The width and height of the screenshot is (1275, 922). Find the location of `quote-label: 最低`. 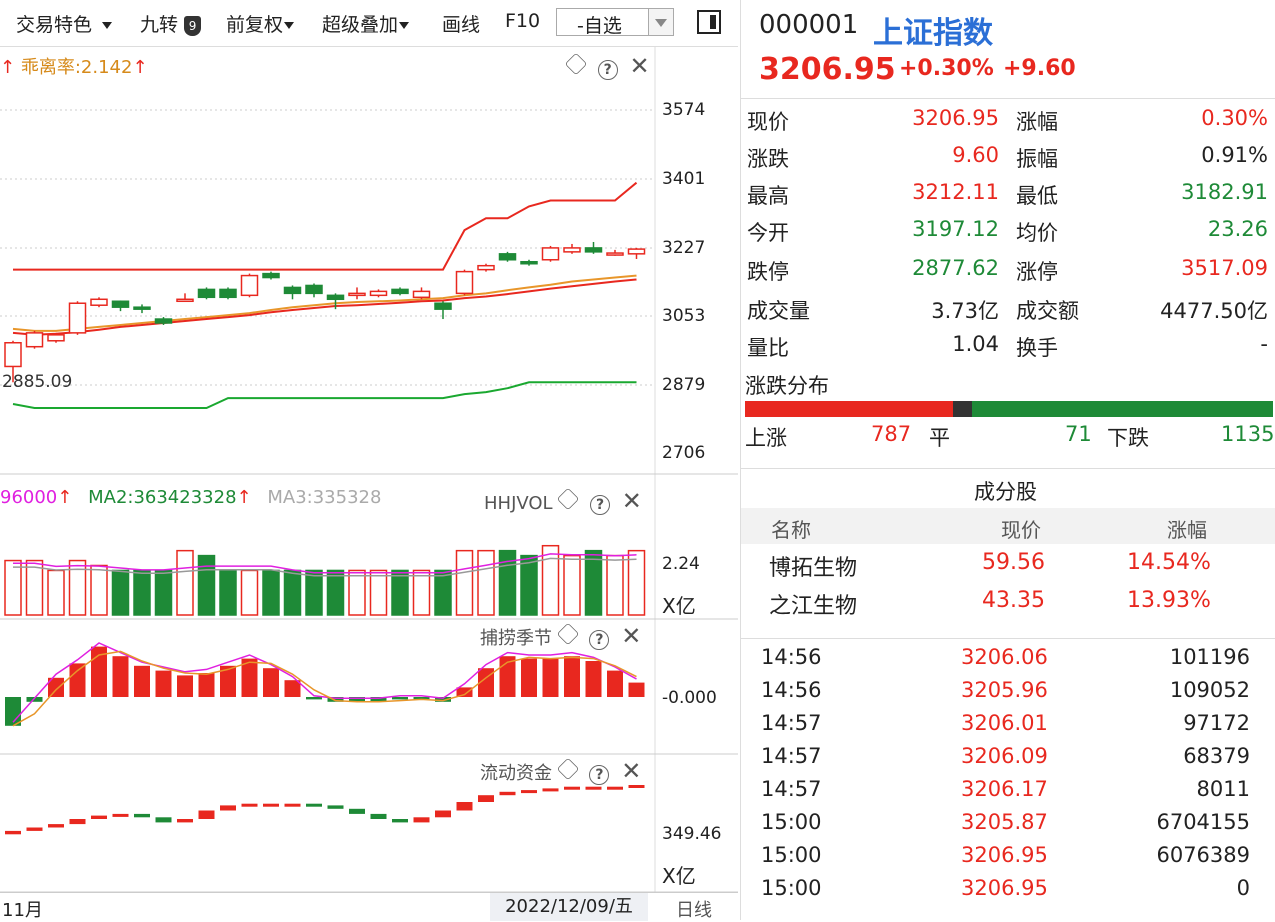

quote-label: 最低 is located at coordinates (1037, 196).